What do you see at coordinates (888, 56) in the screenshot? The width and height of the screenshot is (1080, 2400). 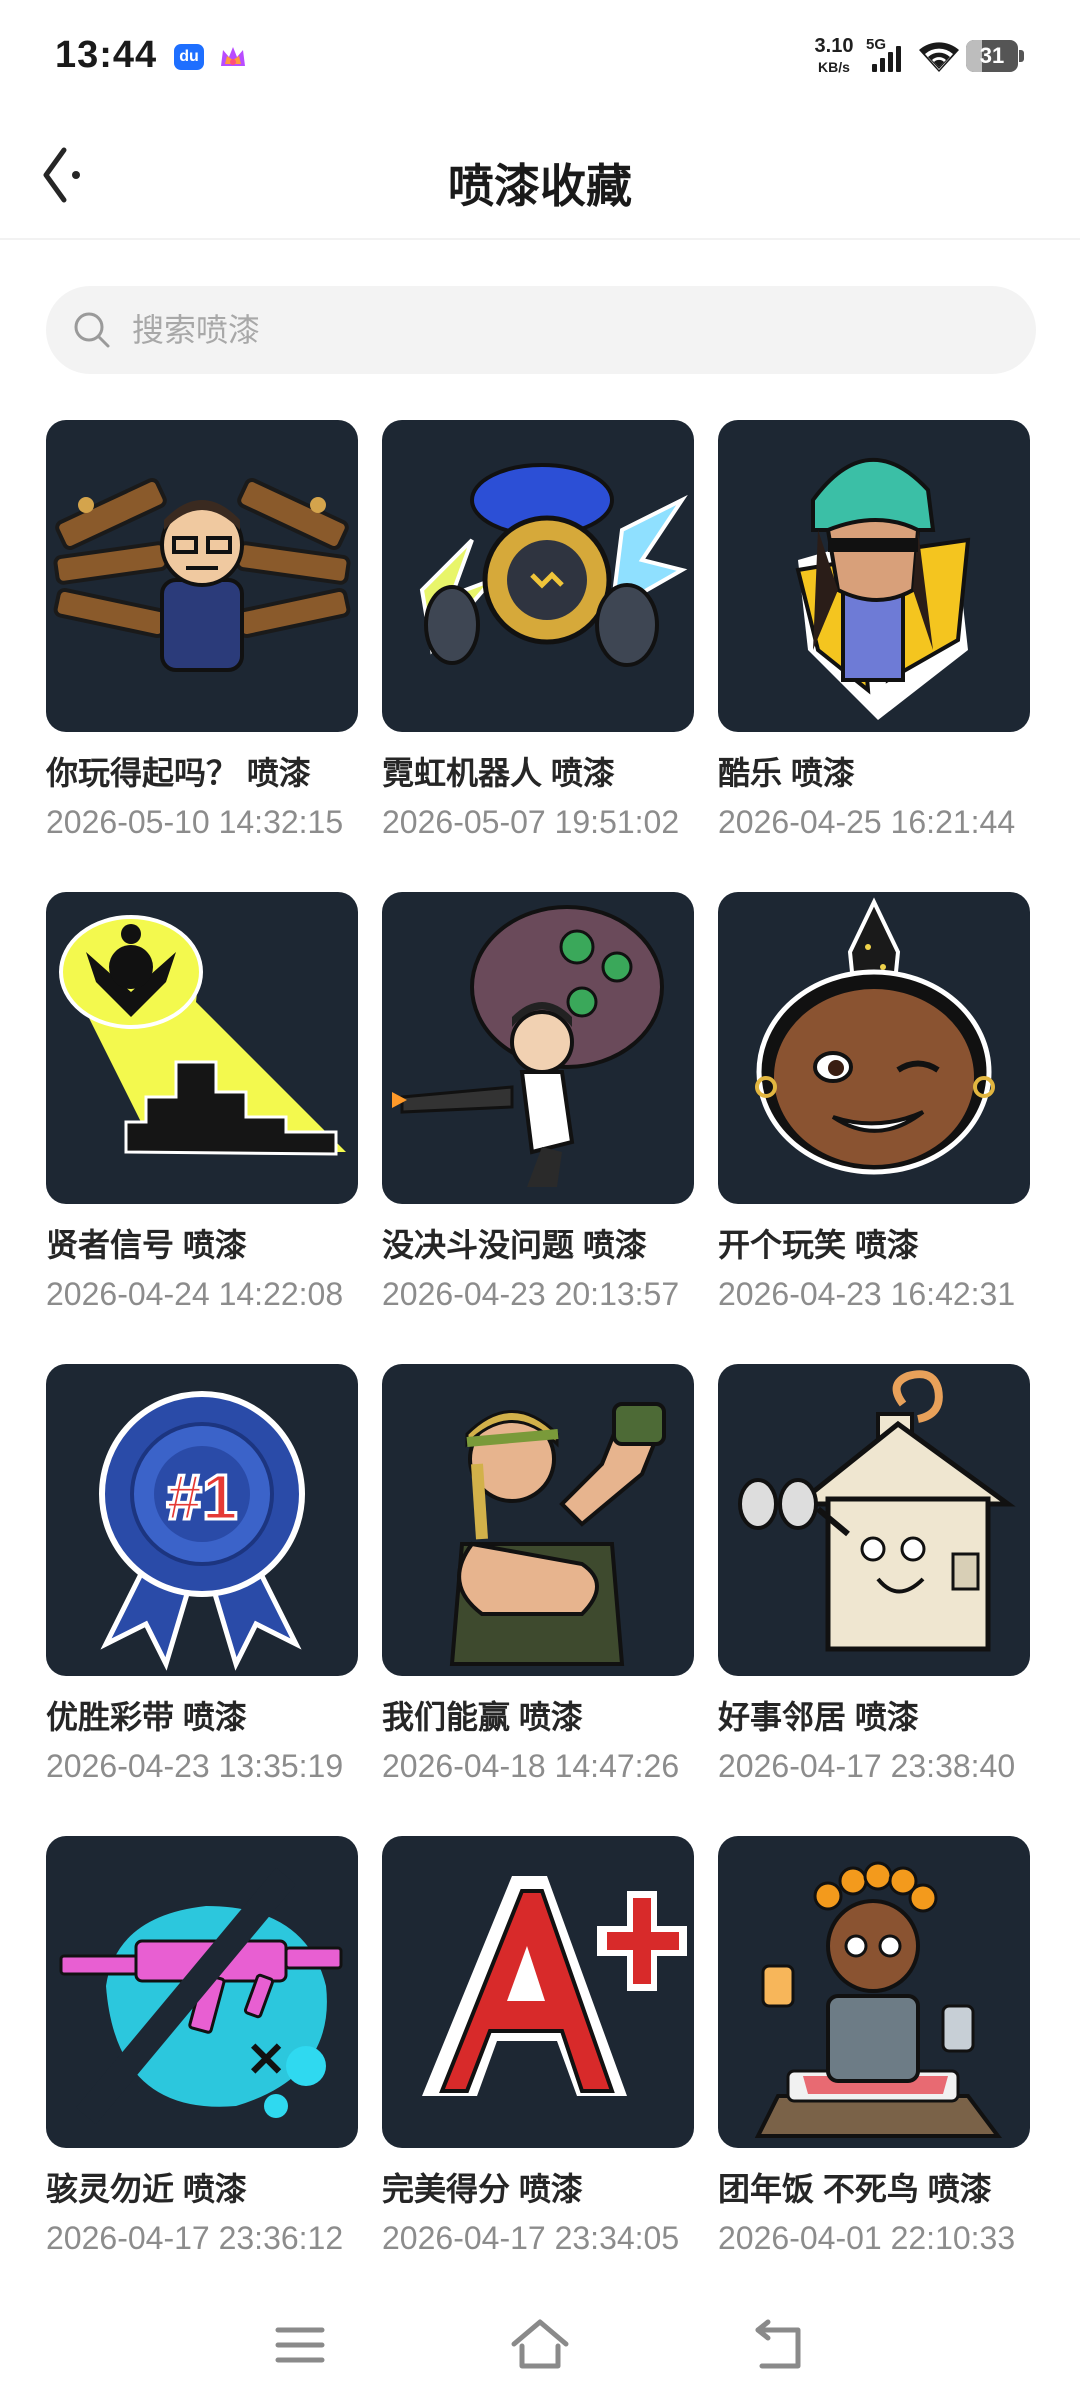 I see `cellular-signal-icon: 5G` at bounding box center [888, 56].